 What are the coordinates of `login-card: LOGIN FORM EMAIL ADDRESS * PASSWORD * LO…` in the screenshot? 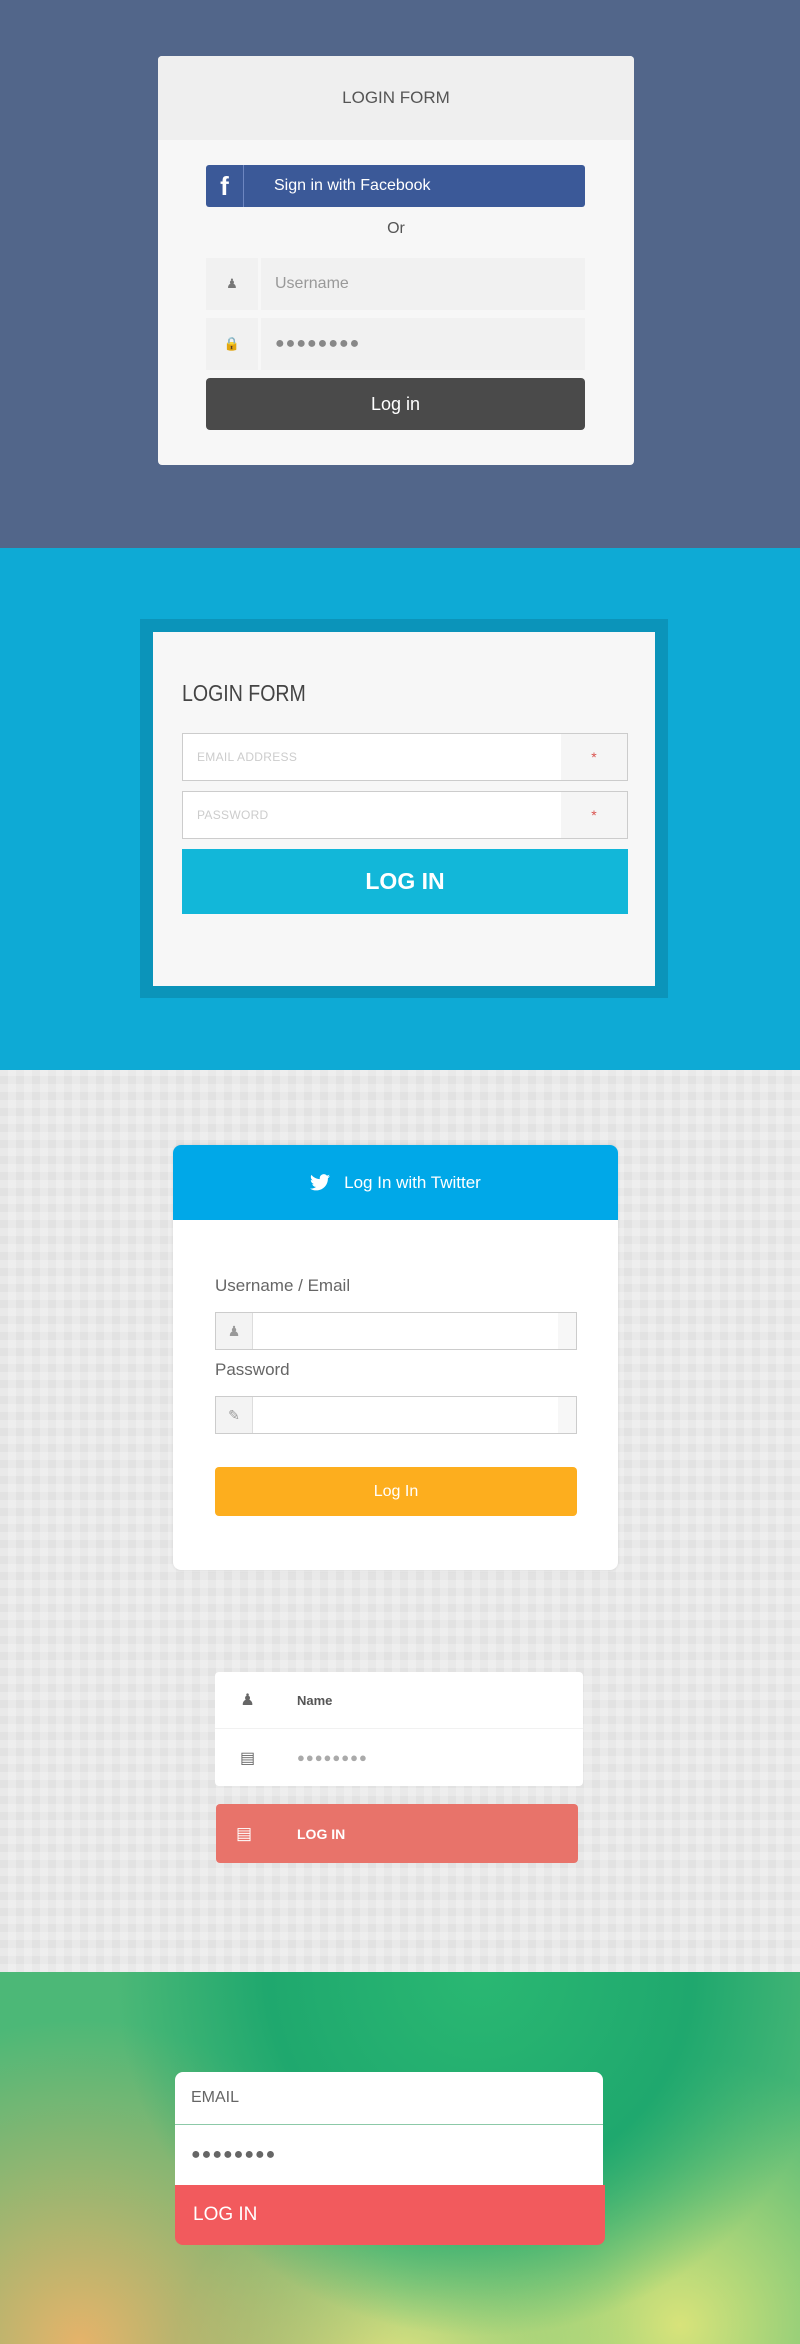 It's located at (404, 809).